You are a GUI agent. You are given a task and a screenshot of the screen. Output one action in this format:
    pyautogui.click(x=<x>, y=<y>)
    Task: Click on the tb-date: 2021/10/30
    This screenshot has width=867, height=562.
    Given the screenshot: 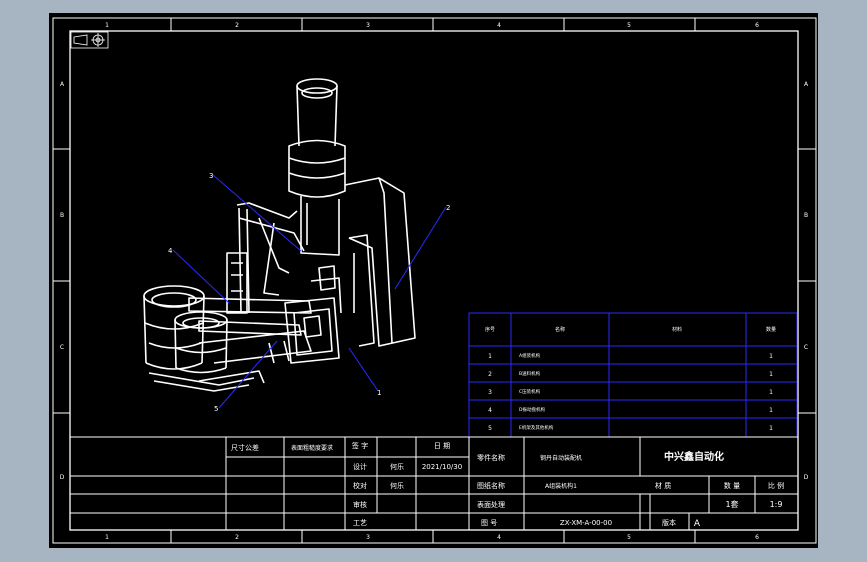 What is the action you would take?
    pyautogui.click(x=442, y=467)
    